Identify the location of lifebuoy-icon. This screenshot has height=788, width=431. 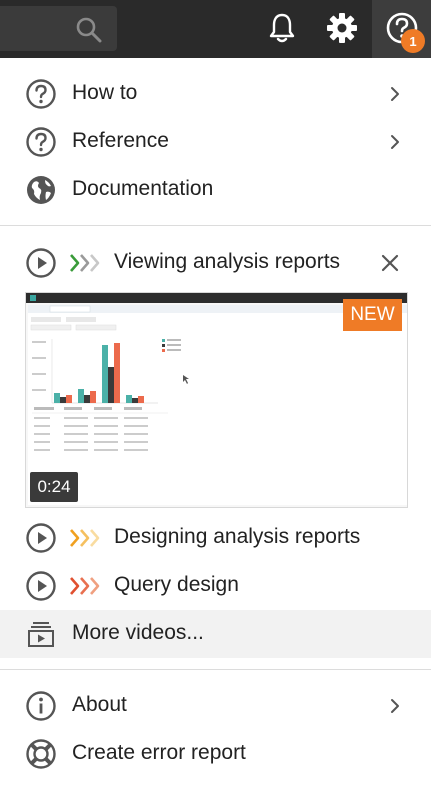
(41, 754).